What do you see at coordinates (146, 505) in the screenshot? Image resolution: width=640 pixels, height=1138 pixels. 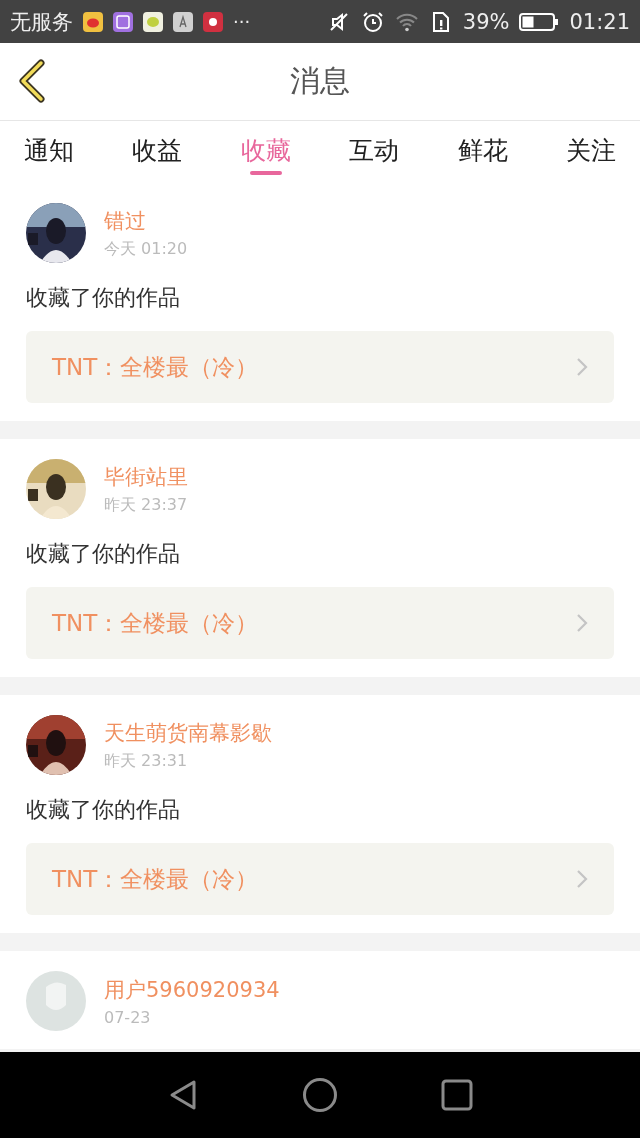 I see `message-time: 昨天 23:37` at bounding box center [146, 505].